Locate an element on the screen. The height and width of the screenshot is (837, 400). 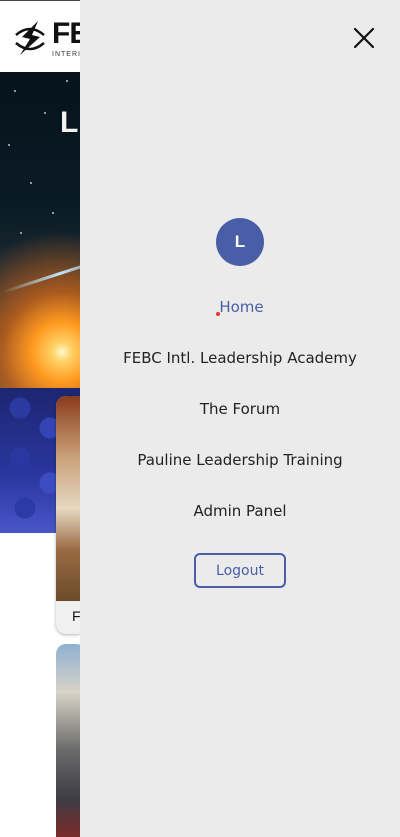
nav-item-forum: The Forum is located at coordinates (240, 409).